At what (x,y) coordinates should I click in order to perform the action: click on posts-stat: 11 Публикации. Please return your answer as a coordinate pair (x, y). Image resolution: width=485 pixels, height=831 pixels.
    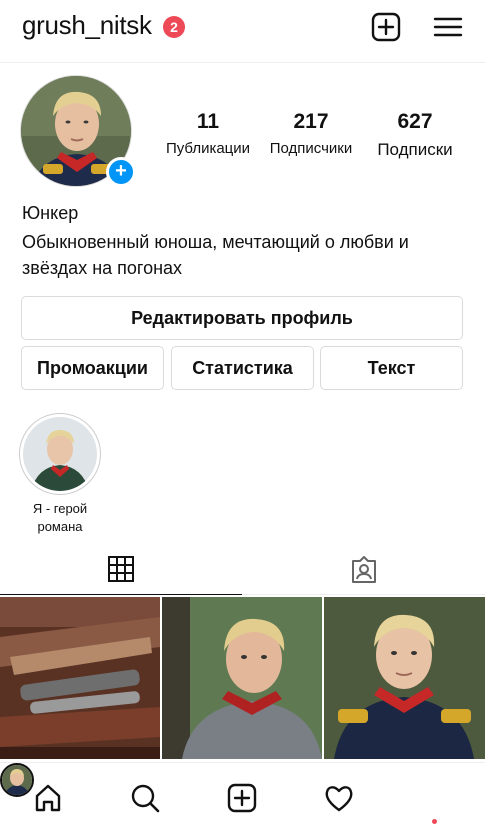
    Looking at the image, I should click on (208, 133).